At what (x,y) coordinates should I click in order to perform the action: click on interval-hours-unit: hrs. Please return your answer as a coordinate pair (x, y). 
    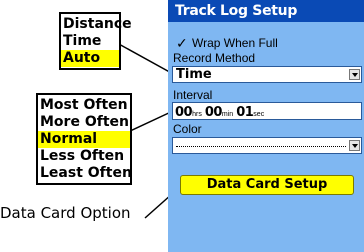
    Looking at the image, I should click on (197, 114).